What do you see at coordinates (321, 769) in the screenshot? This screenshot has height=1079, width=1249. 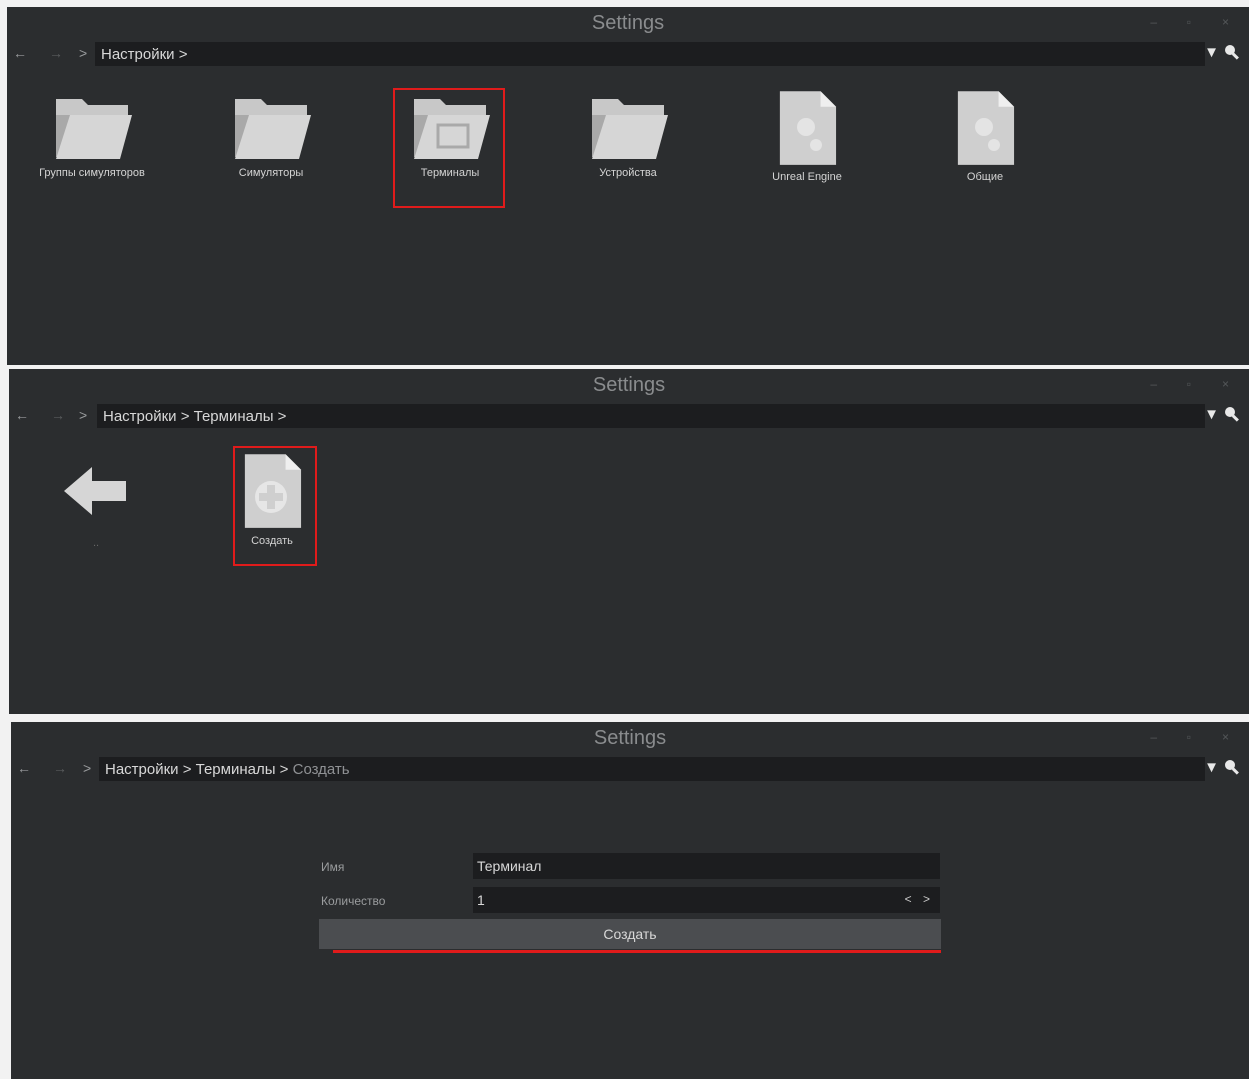 I see `breadcrumb-current: Создать` at bounding box center [321, 769].